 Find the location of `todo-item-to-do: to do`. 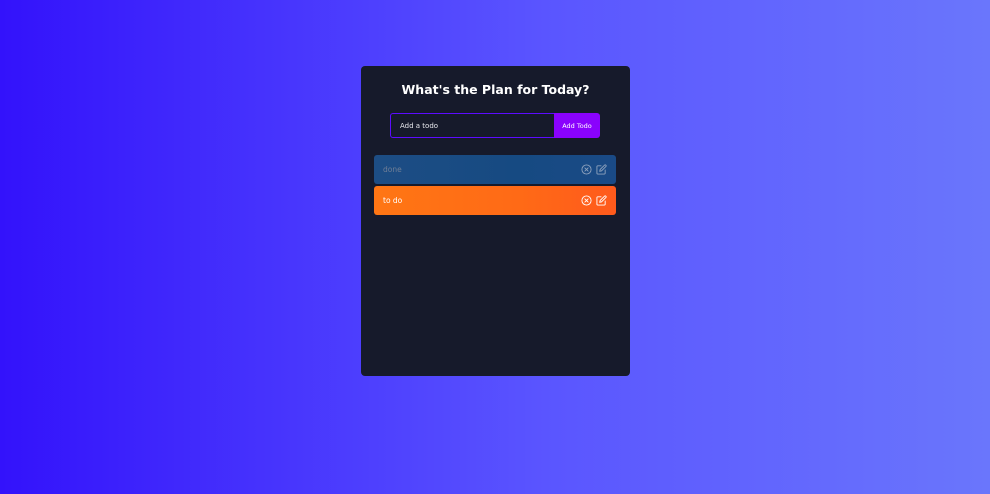

todo-item-to-do: to do is located at coordinates (495, 200).